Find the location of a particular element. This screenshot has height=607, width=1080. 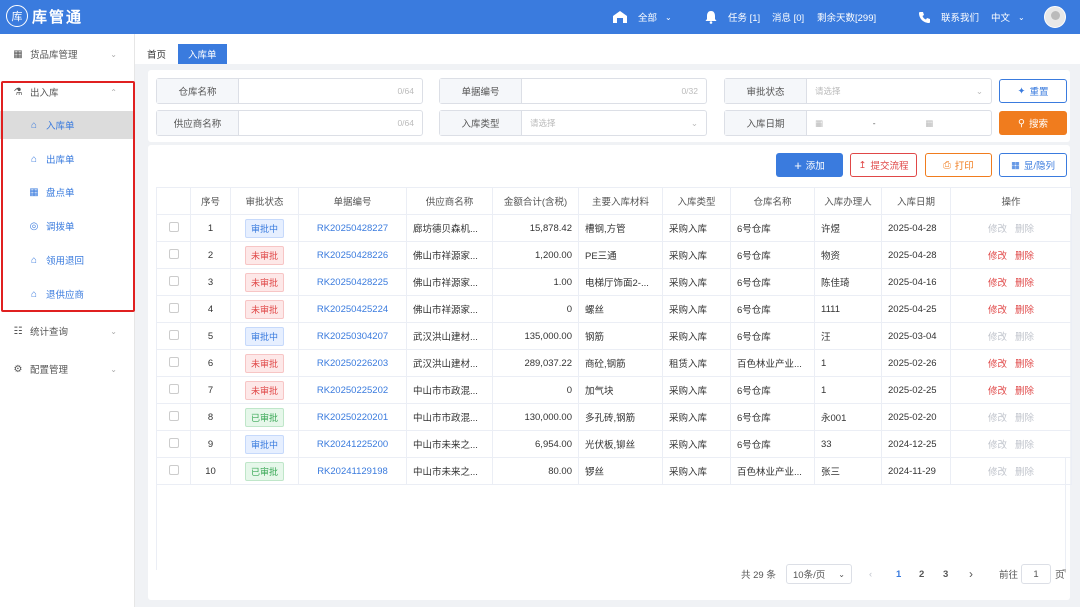

date-cell: 2025-04-28 is located at coordinates (916, 255).